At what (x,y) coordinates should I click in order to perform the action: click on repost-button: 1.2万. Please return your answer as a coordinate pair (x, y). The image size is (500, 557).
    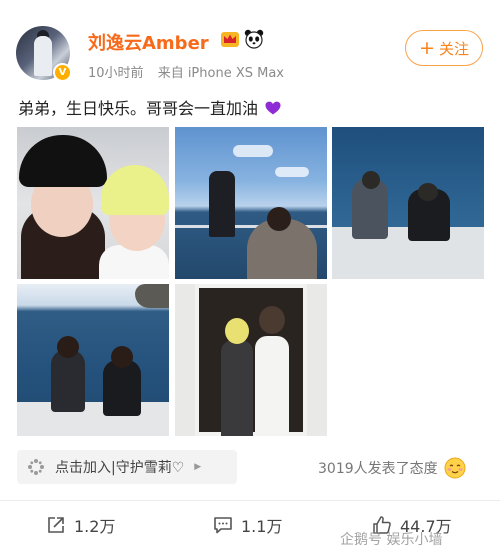
    Looking at the image, I should click on (80, 525).